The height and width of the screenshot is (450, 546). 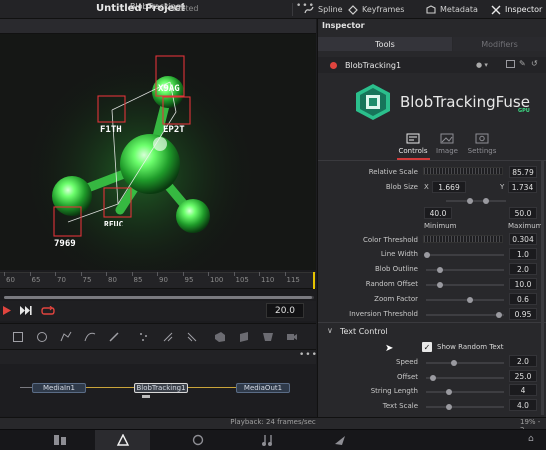 I want to click on range-knob-max, so click(x=486, y=201).